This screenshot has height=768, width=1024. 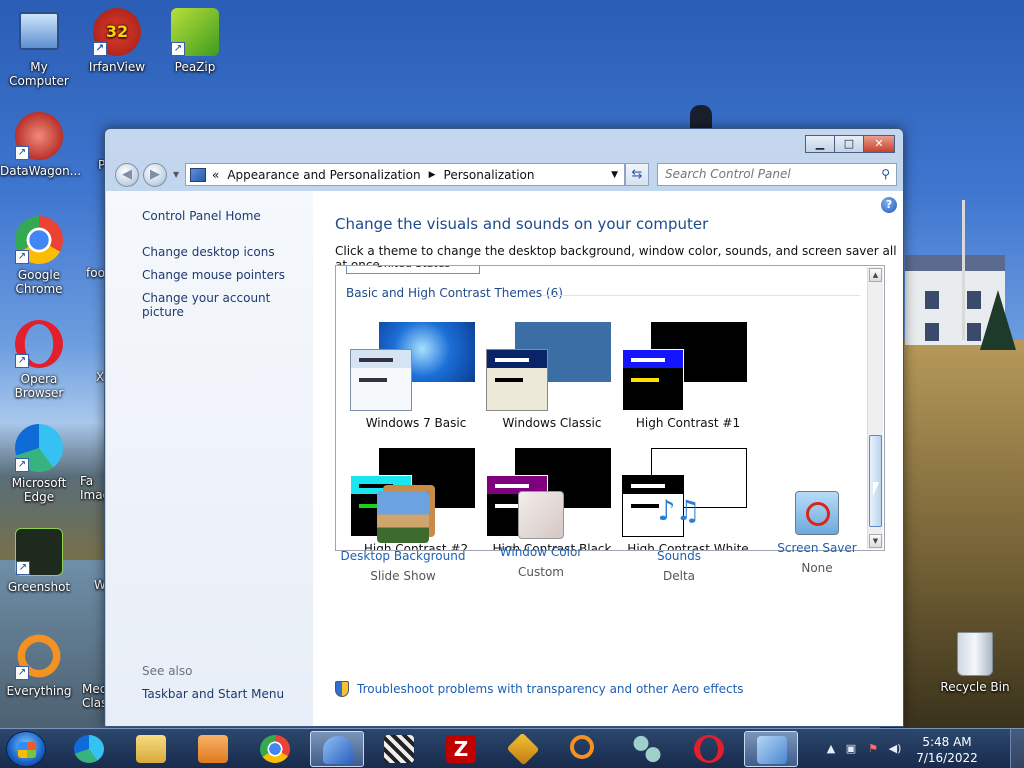 I want to click on desktop-icon-recycle-bin: Recycle Bin, so click(x=975, y=663).